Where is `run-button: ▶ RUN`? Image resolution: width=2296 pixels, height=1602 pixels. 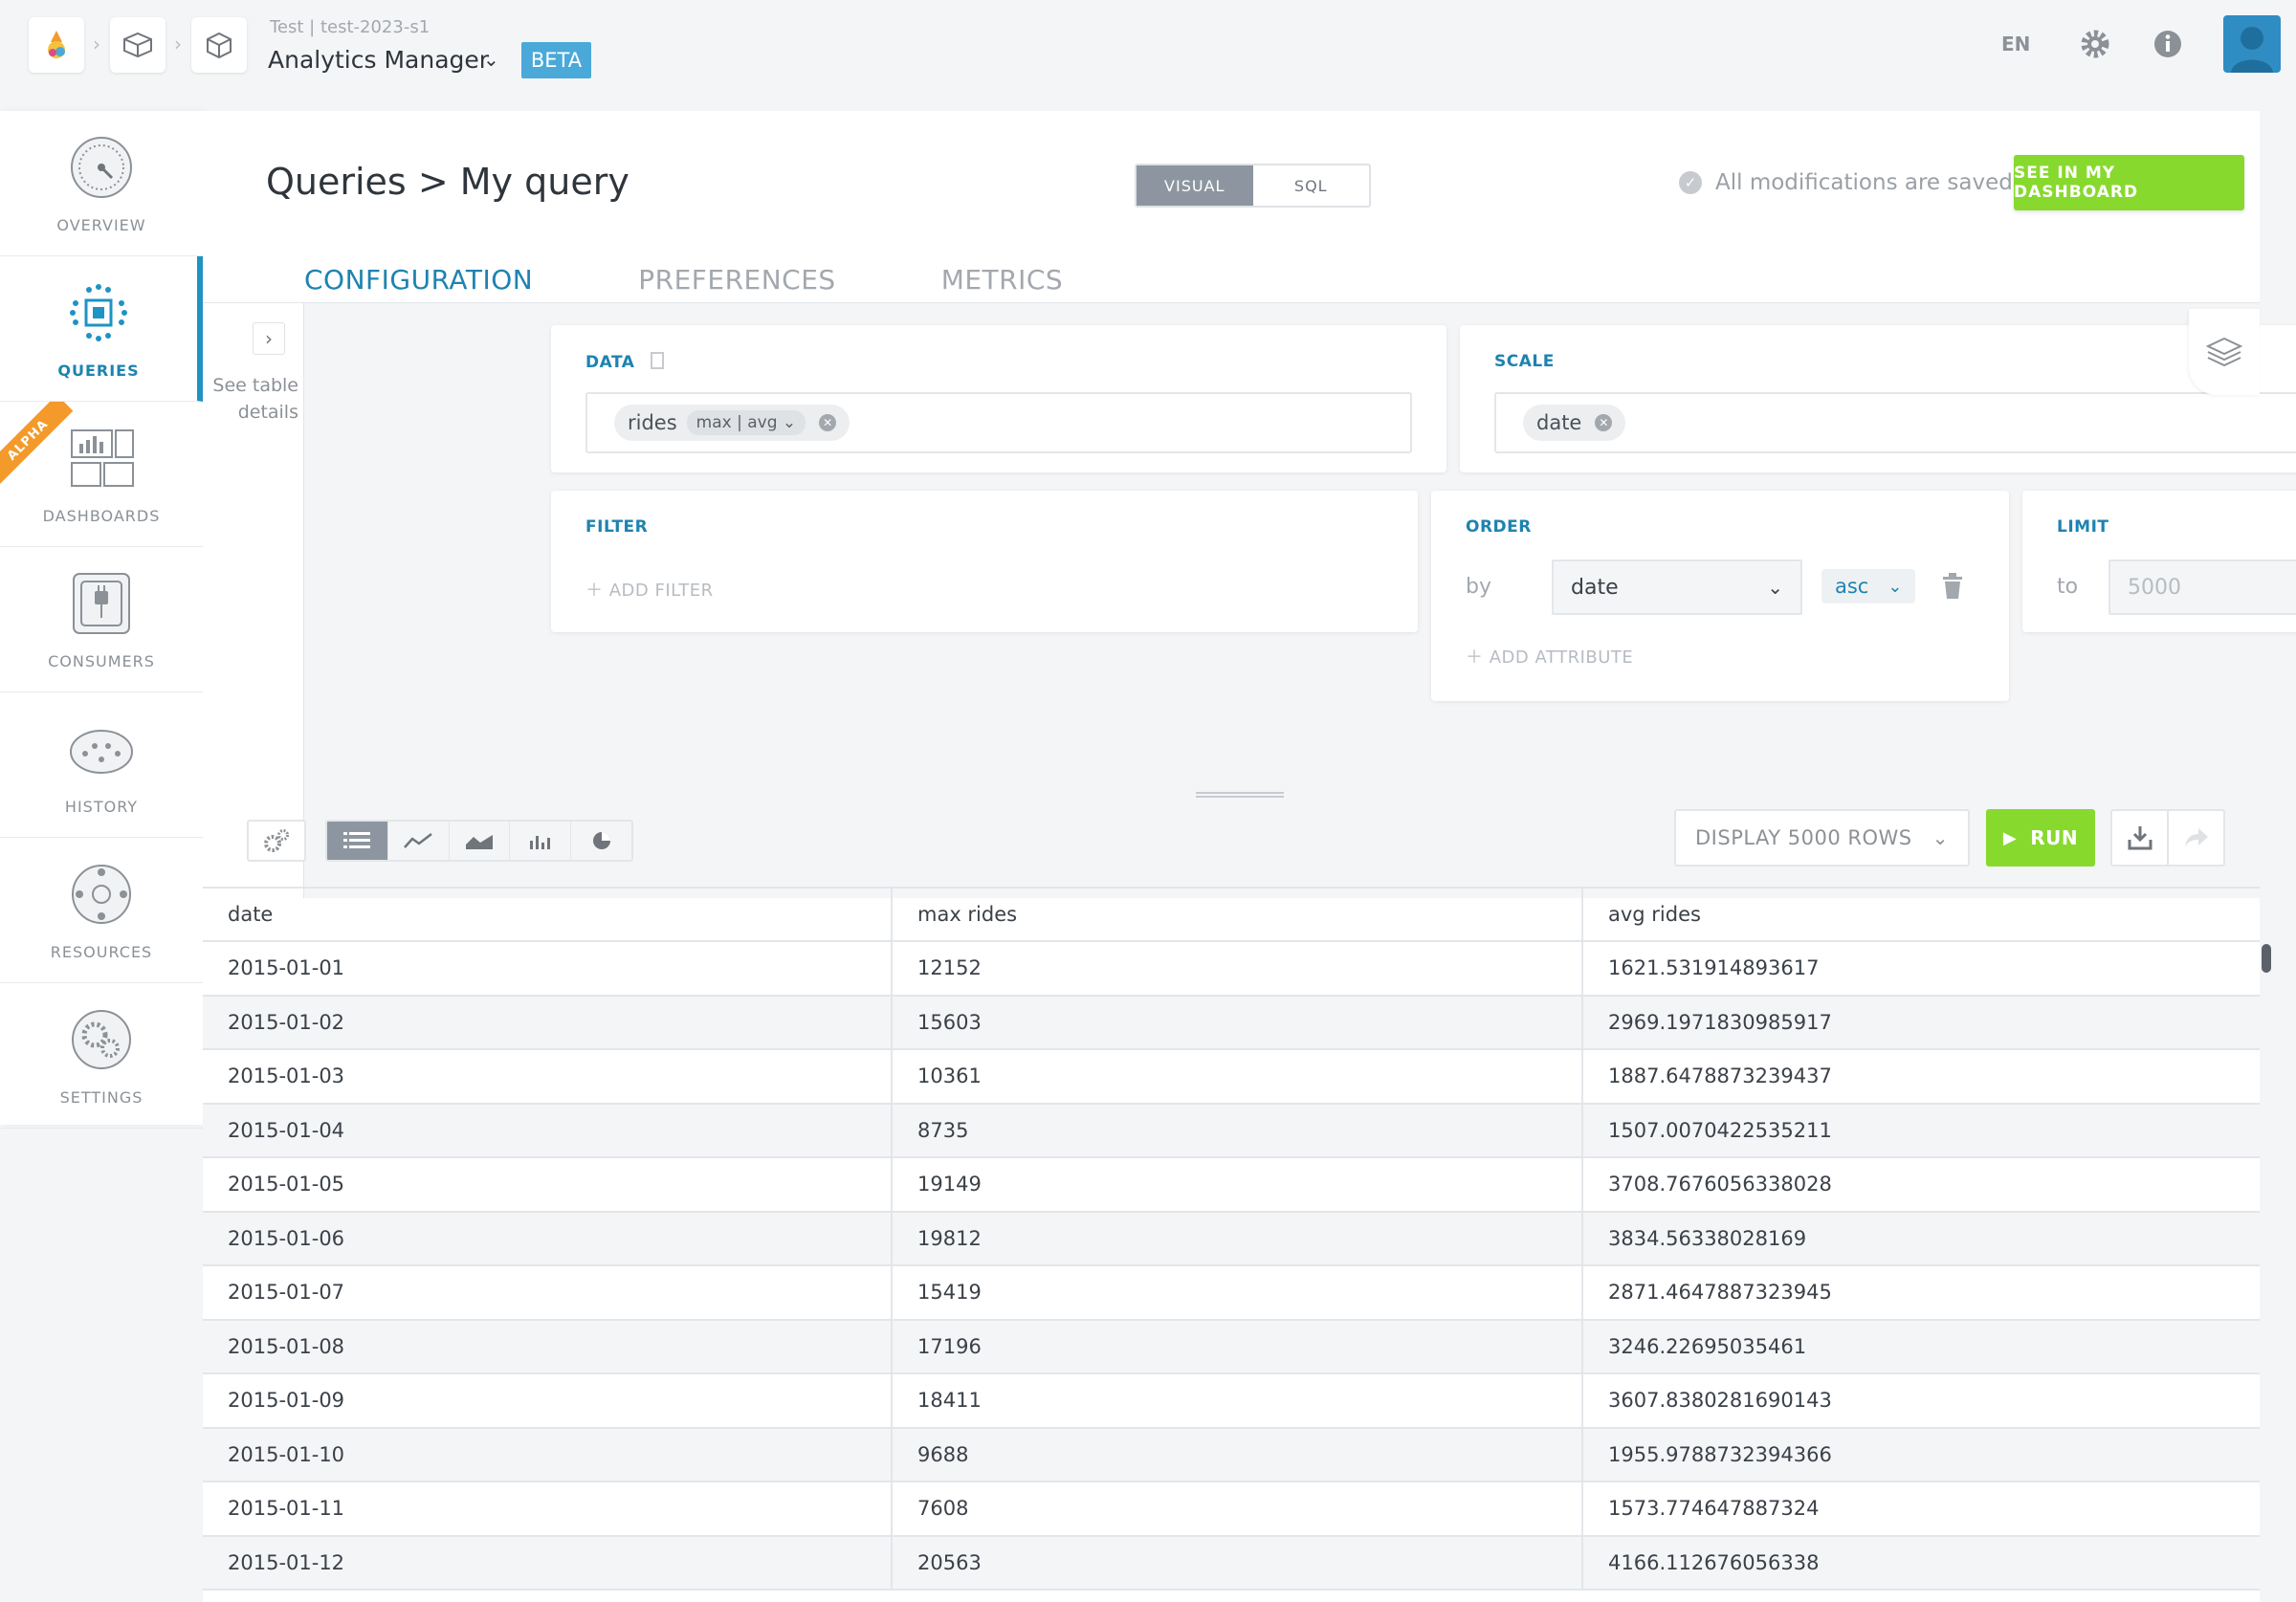 run-button: ▶ RUN is located at coordinates (2040, 838).